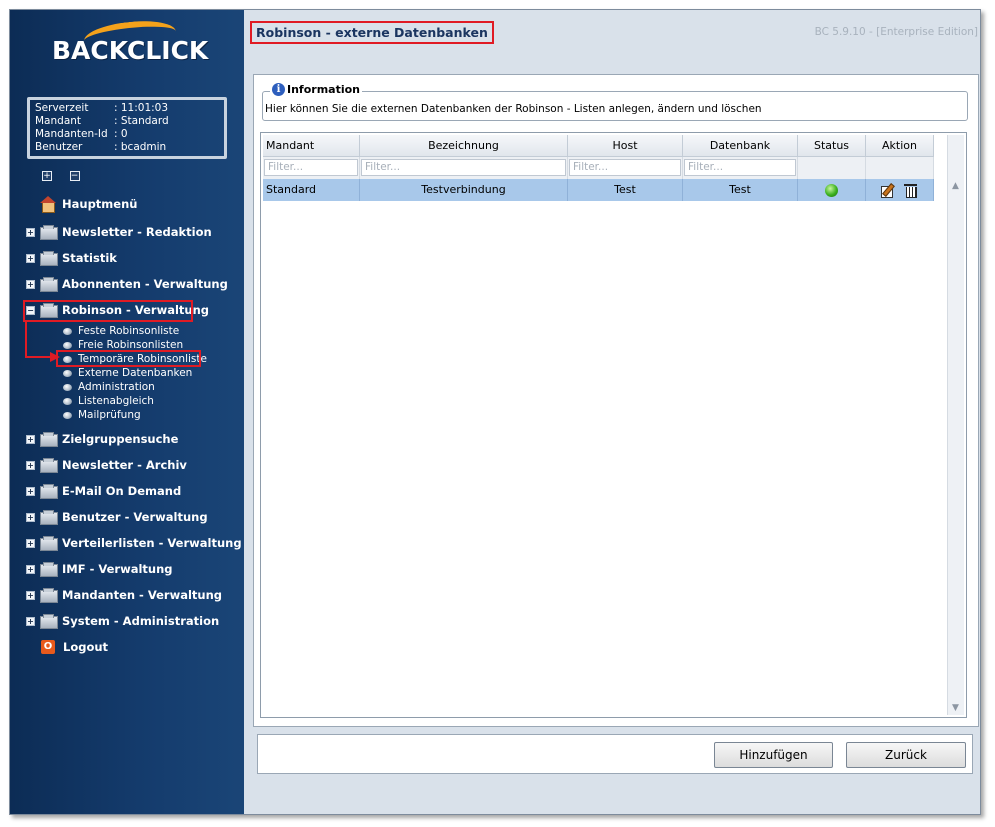 Image resolution: width=995 pixels, height=827 pixels. I want to click on scroll-down-icon: ▼, so click(955, 708).